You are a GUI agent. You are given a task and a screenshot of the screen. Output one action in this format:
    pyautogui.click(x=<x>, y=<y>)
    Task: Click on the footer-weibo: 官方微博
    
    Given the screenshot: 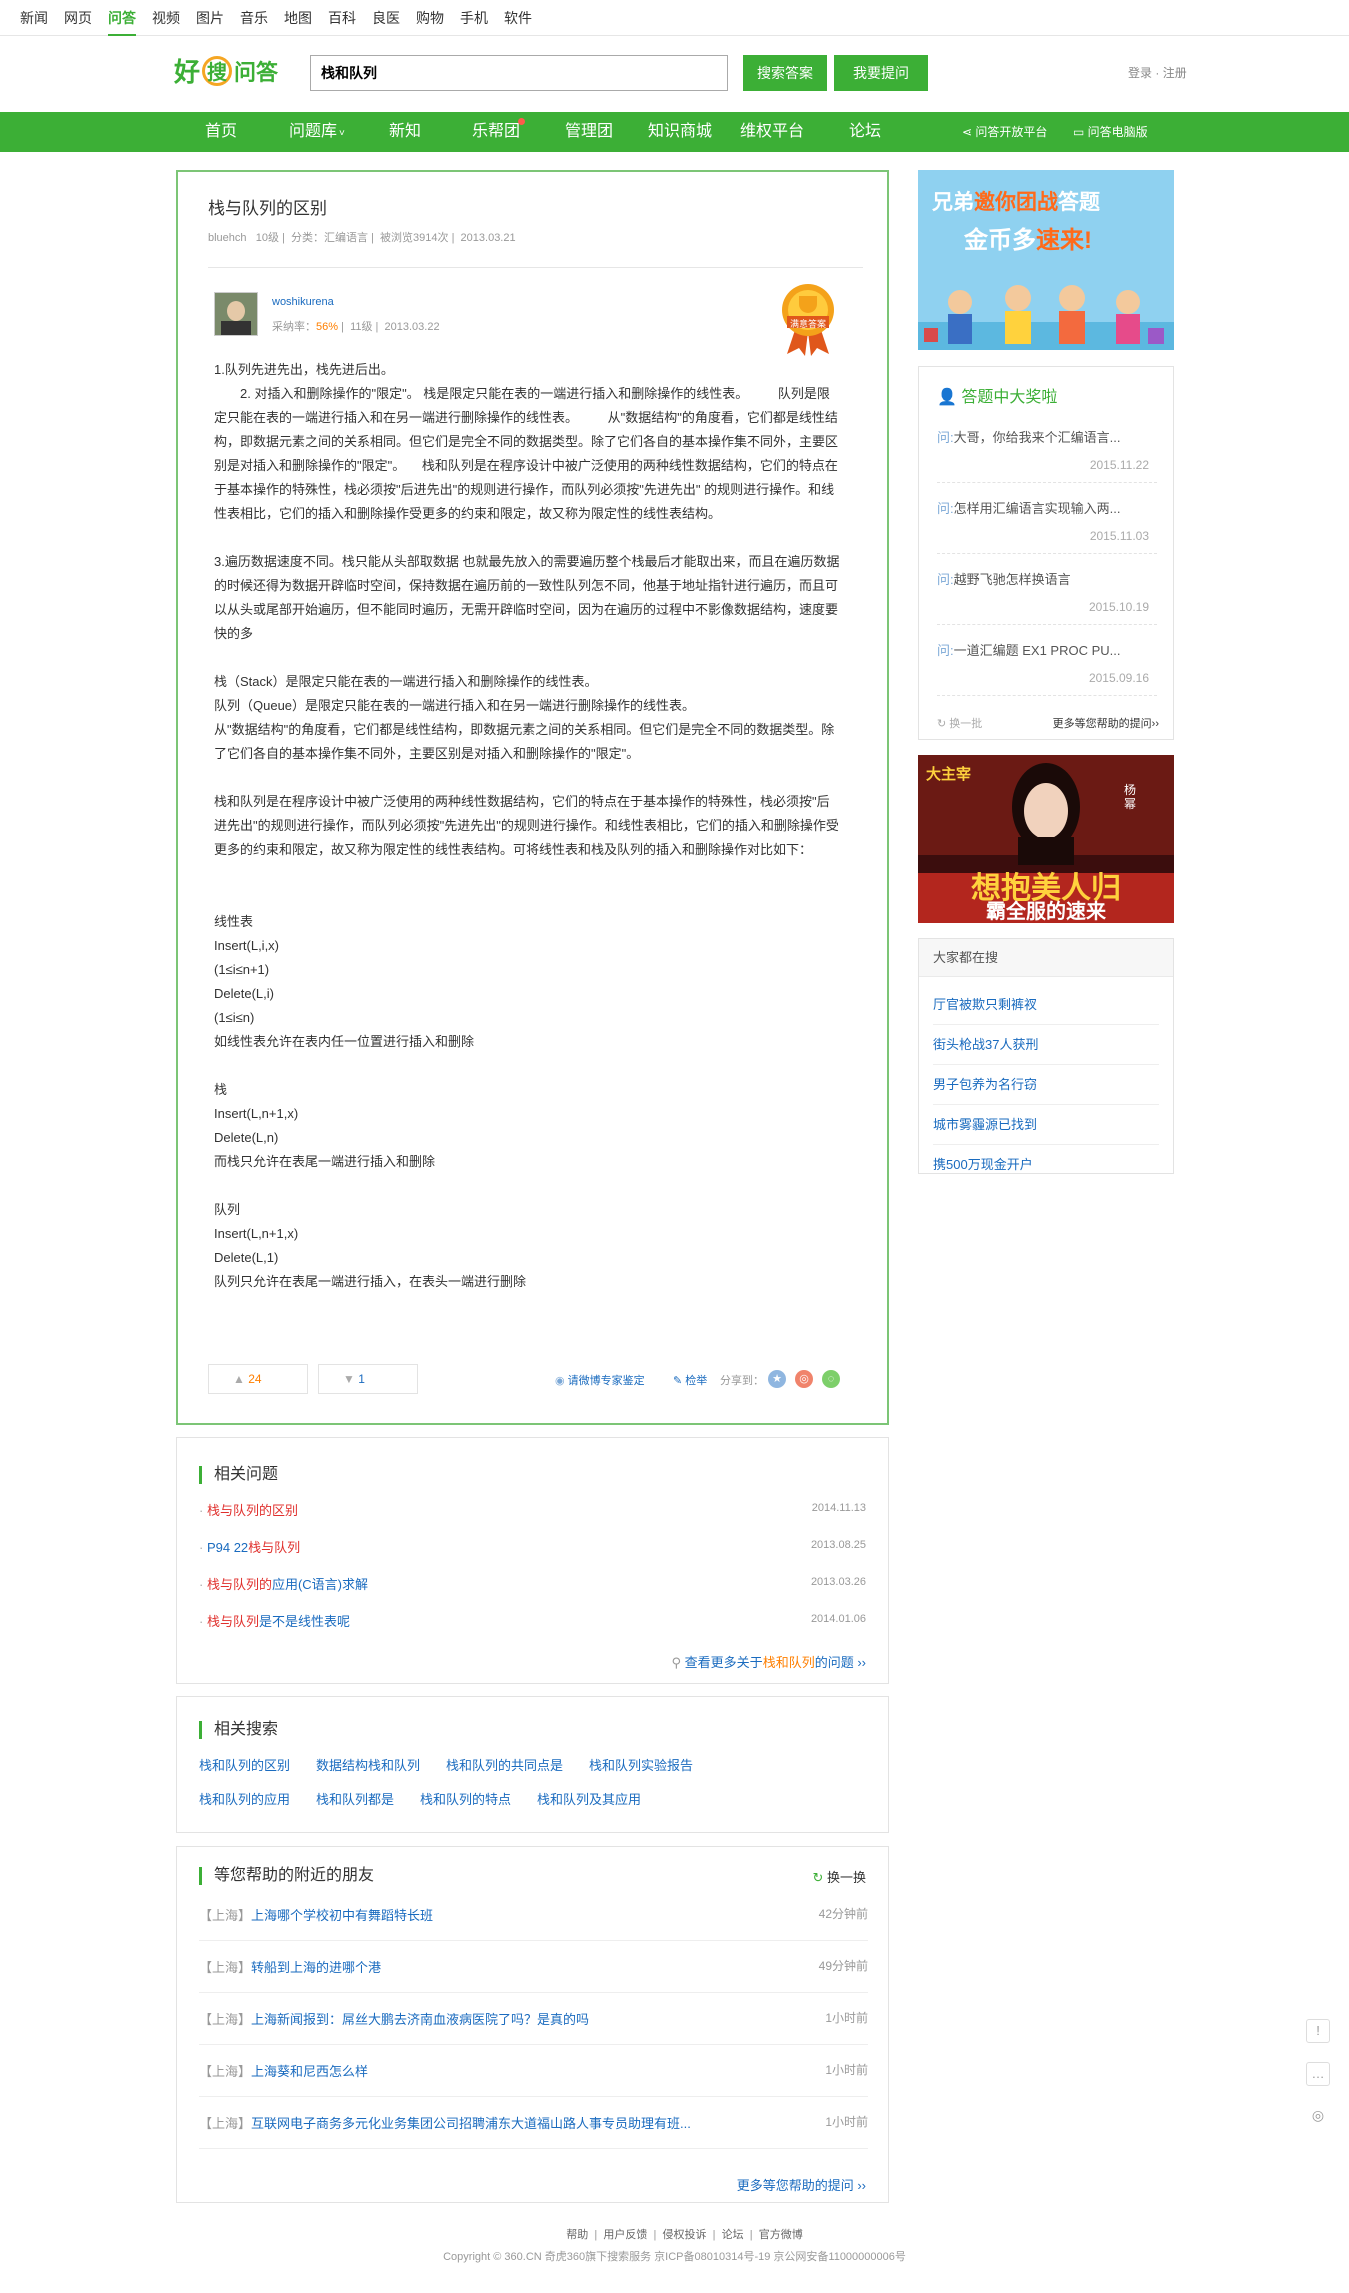 What is the action you would take?
    pyautogui.click(x=781, y=2235)
    